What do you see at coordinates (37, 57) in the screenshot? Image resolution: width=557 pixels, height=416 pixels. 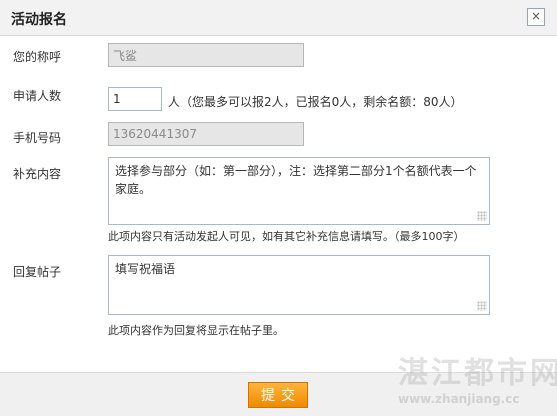 I see `nickname-label: 您的称呼` at bounding box center [37, 57].